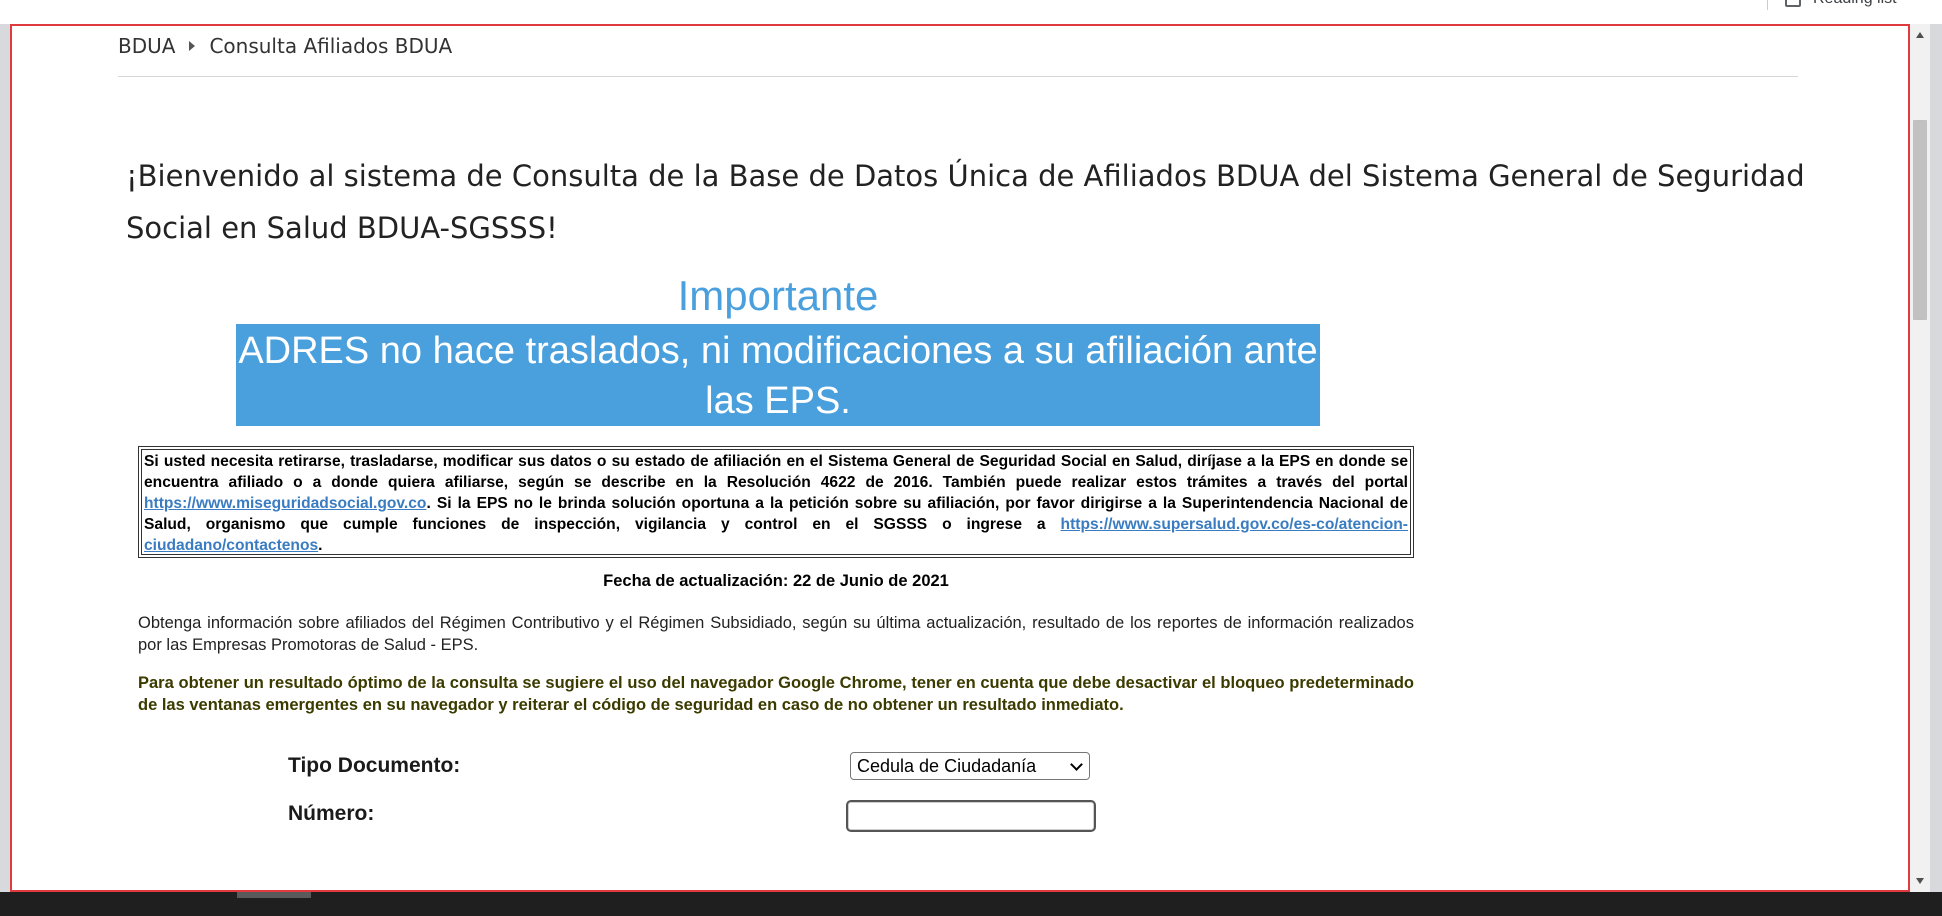 The image size is (1942, 916). Describe the element at coordinates (1855, 4) in the screenshot. I see `reading-list-label: Reading list` at that location.